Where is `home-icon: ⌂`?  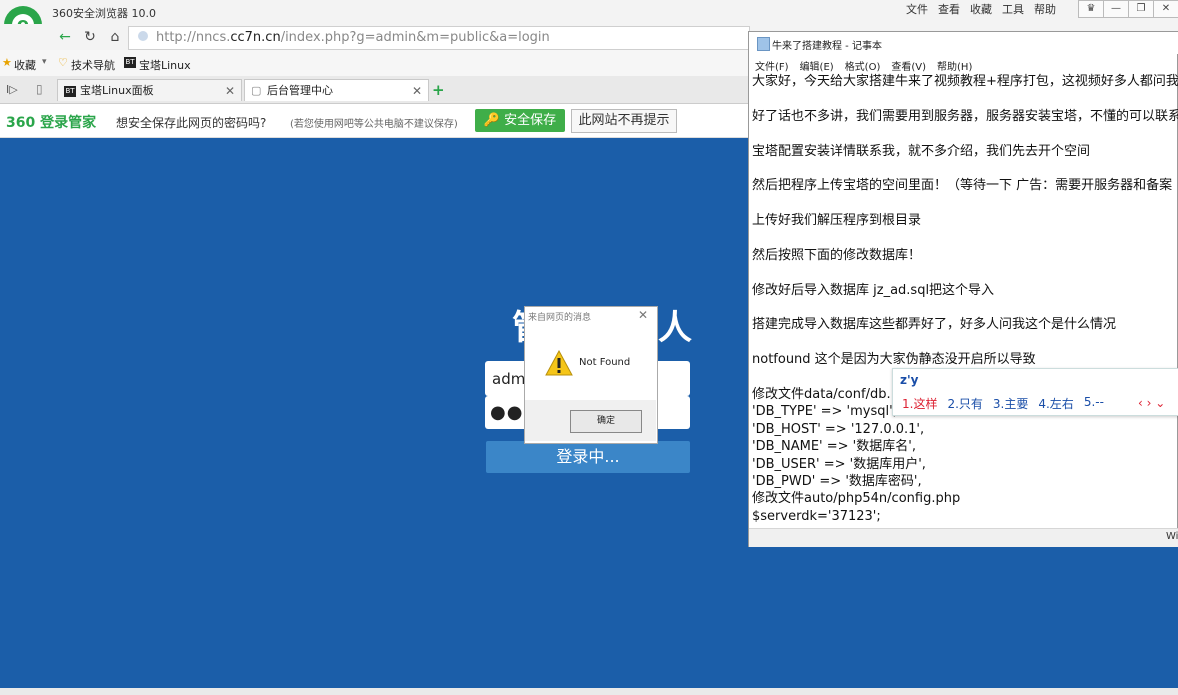
home-icon: ⌂ is located at coordinates (115, 37).